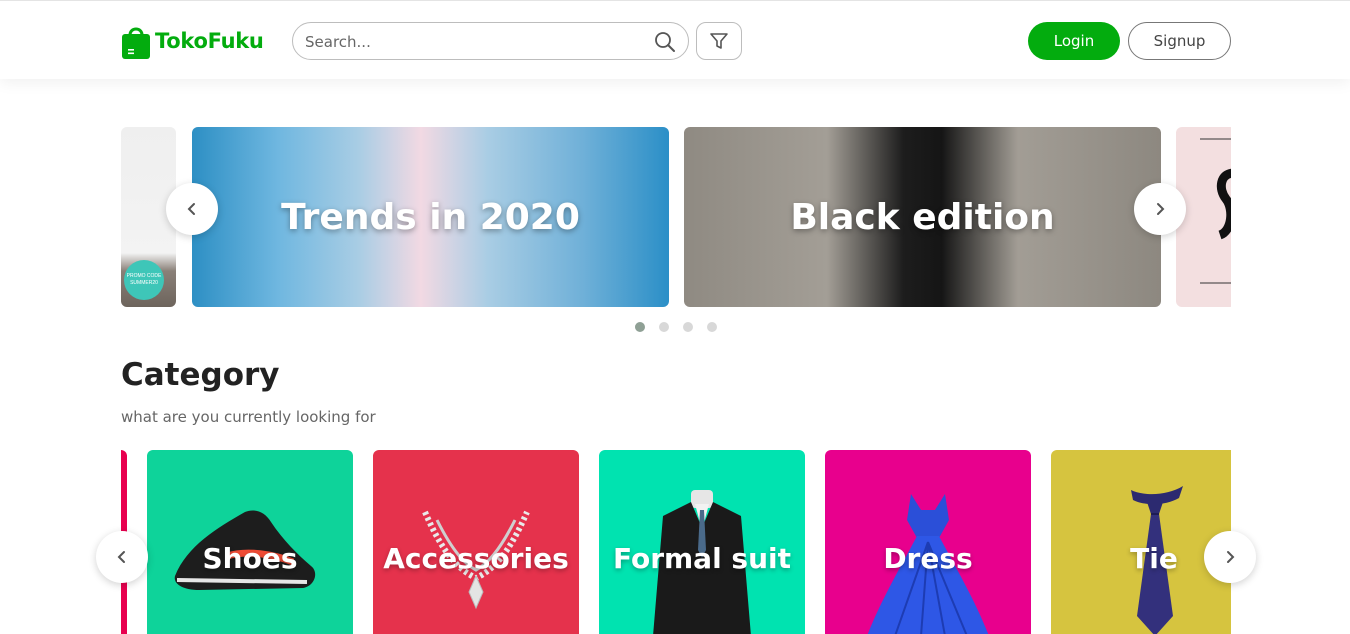 Image resolution: width=1350 pixels, height=634 pixels. I want to click on promo-code-badge: PROMO CODE SUMMER20, so click(144, 280).